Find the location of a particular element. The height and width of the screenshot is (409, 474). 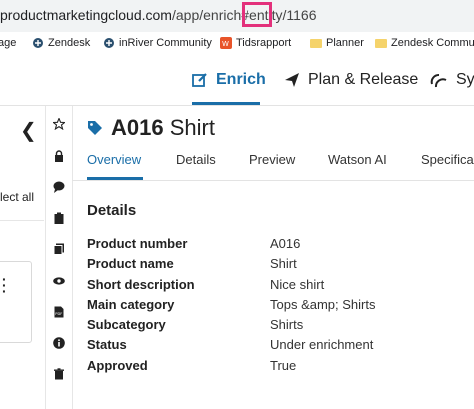

more-options-icon: · · · is located at coordinates (4, 285).